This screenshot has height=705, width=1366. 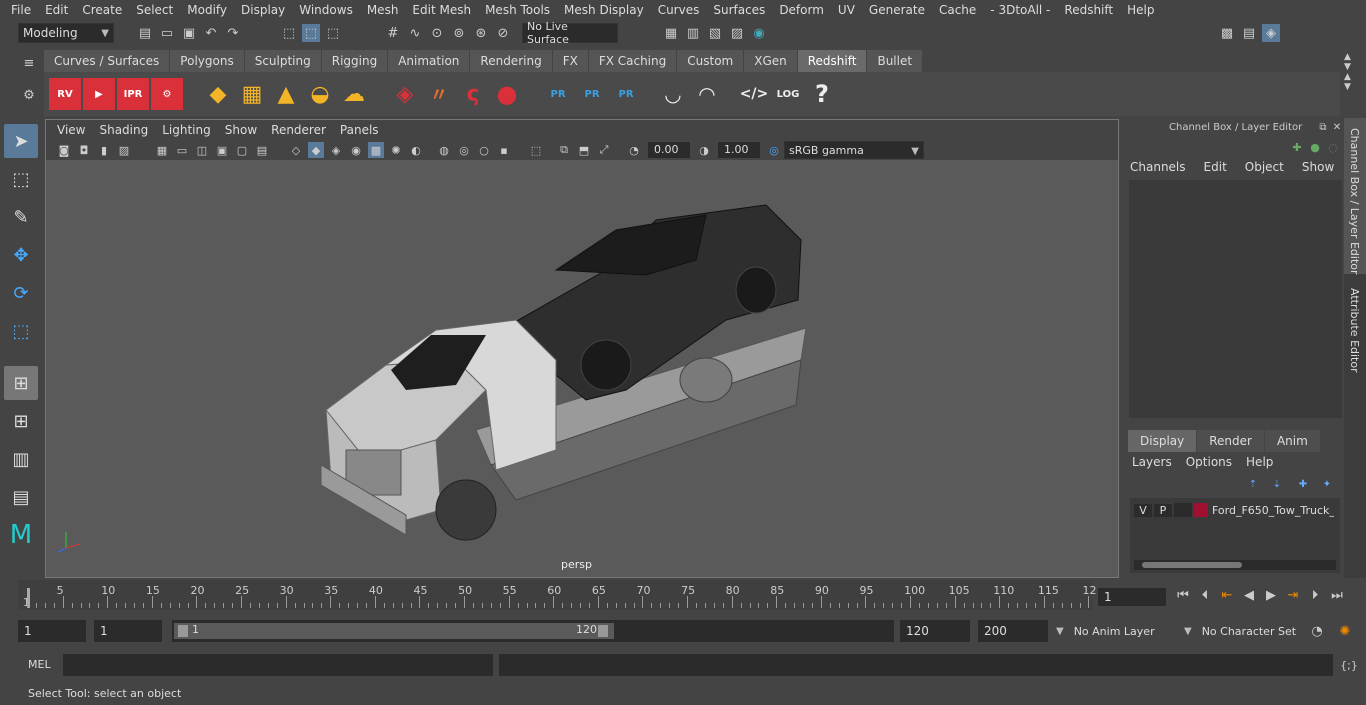 What do you see at coordinates (21, 10) in the screenshot?
I see `menu-file: File` at bounding box center [21, 10].